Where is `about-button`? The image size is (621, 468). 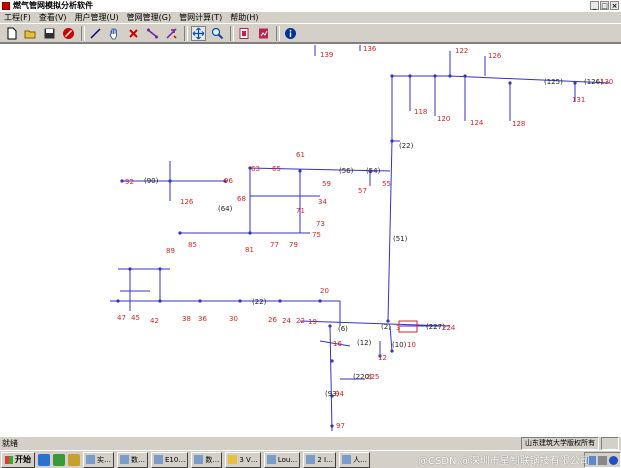 about-button is located at coordinates (290, 33).